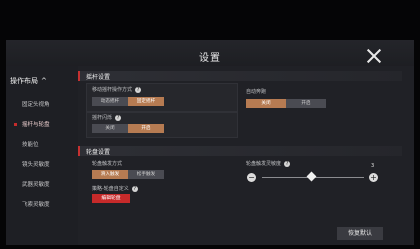 The width and height of the screenshot is (420, 249). Describe the element at coordinates (210, 58) in the screenshot. I see `page-title: 设置` at that location.